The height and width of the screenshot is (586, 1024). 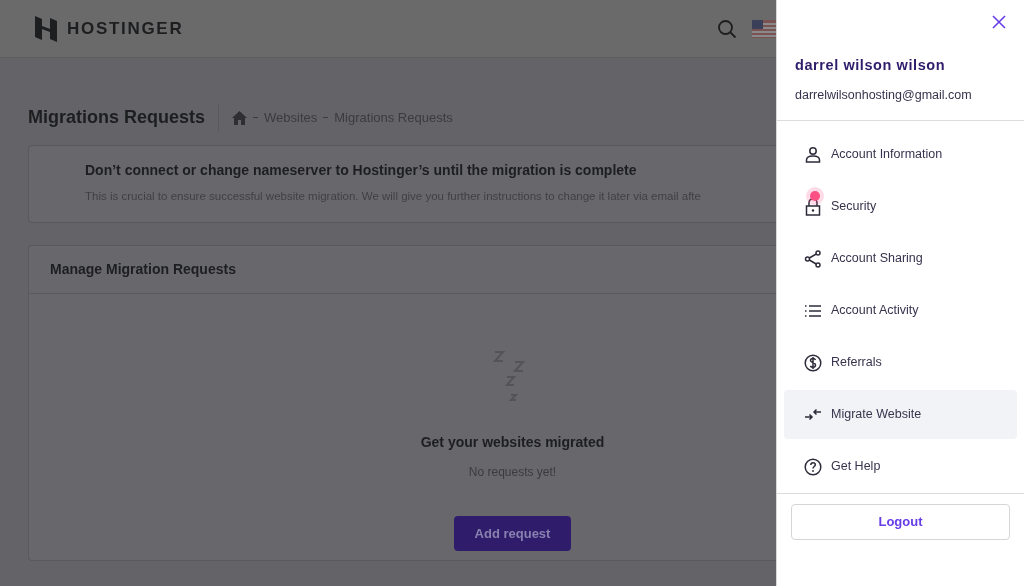 I want to click on home-icon, so click(x=240, y=117).